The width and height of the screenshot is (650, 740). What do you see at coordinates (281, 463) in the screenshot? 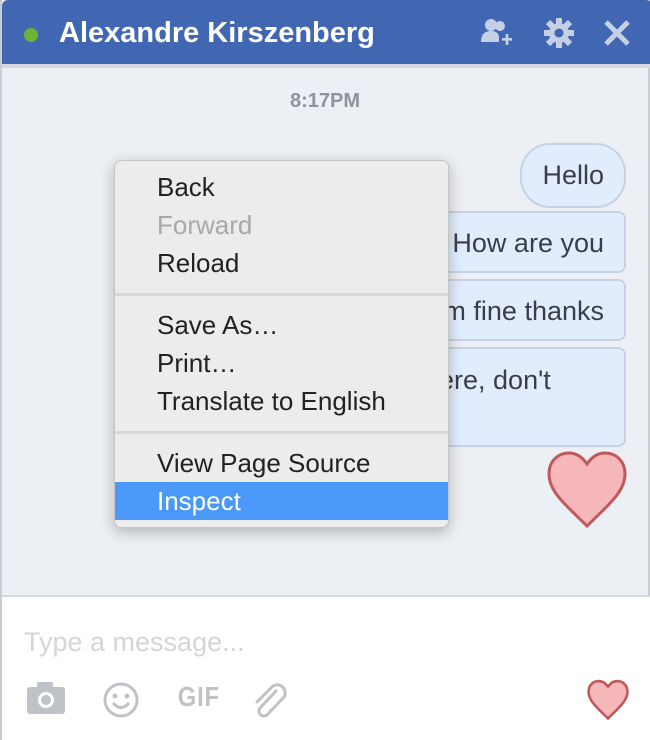
I see `menu-item-view-source: View Page Source` at bounding box center [281, 463].